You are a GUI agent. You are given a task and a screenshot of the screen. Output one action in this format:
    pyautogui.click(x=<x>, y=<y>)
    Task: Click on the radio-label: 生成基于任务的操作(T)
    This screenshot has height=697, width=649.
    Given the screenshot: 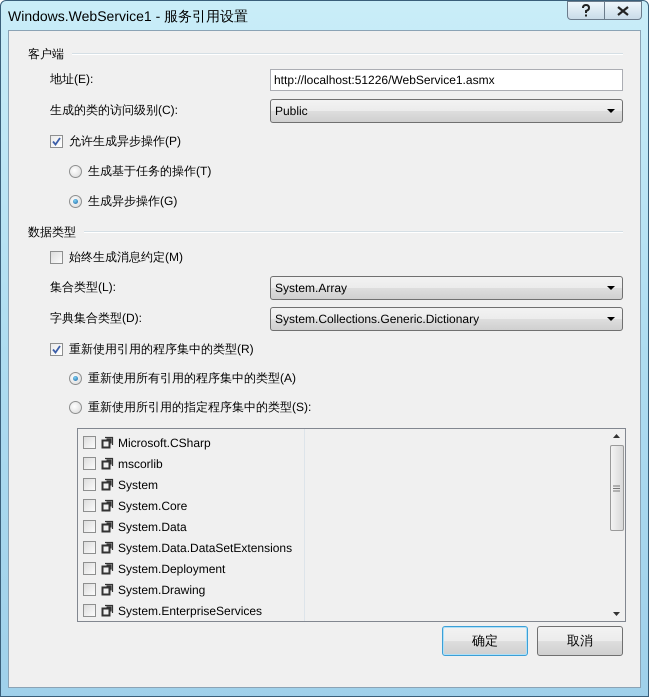 What is the action you would take?
    pyautogui.click(x=150, y=171)
    